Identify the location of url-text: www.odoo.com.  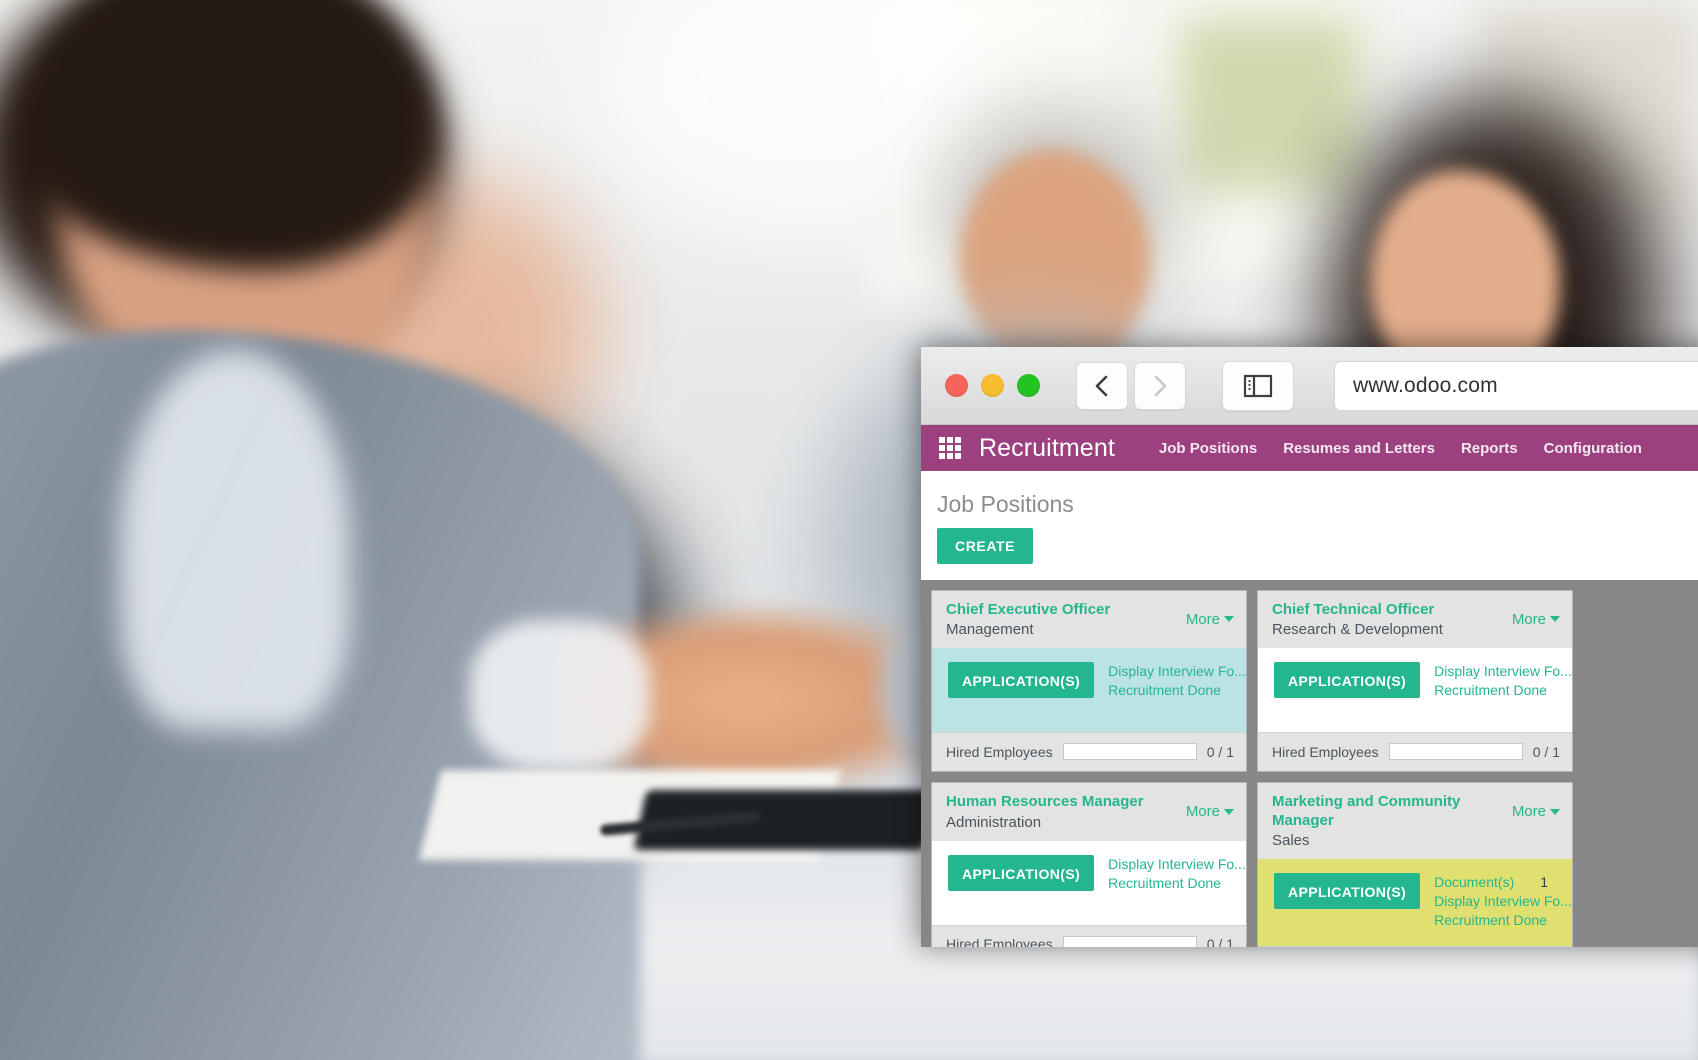
(1425, 385).